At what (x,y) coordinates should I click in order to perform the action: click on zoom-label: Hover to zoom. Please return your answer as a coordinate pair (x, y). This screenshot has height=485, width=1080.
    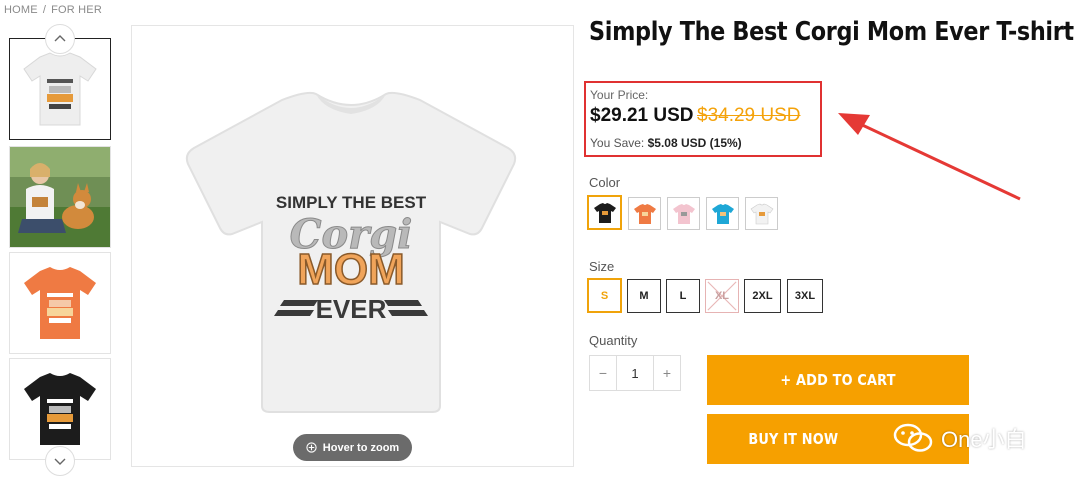
    Looking at the image, I should click on (361, 447).